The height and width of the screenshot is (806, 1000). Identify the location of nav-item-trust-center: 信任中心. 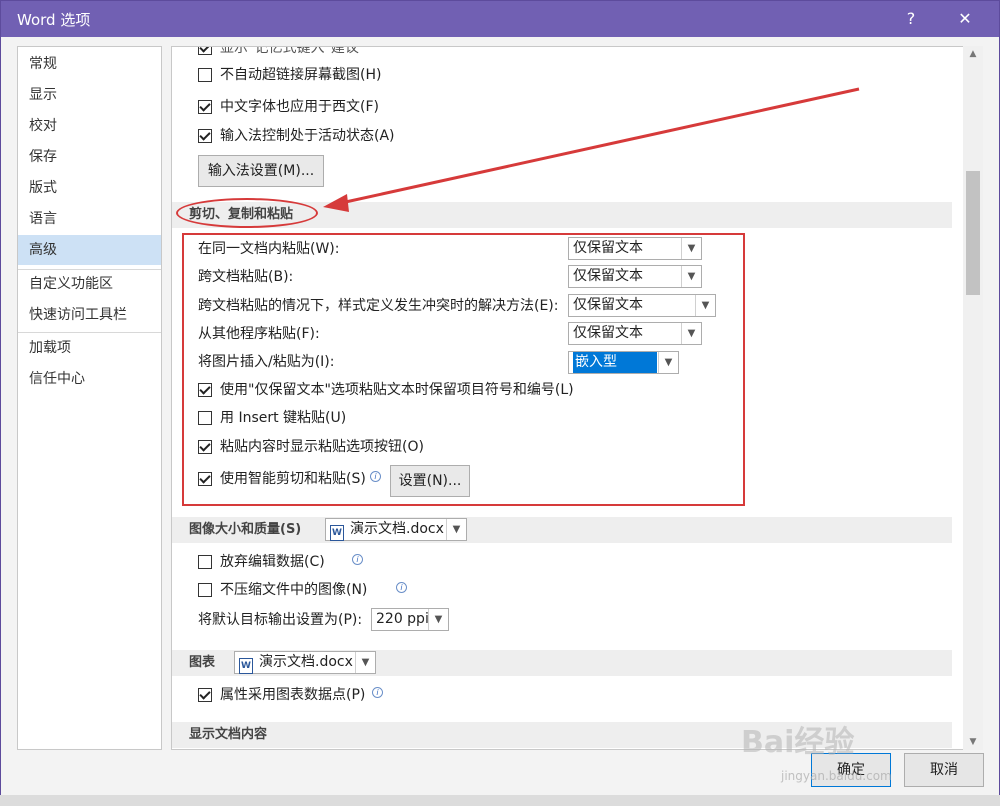
(89, 379).